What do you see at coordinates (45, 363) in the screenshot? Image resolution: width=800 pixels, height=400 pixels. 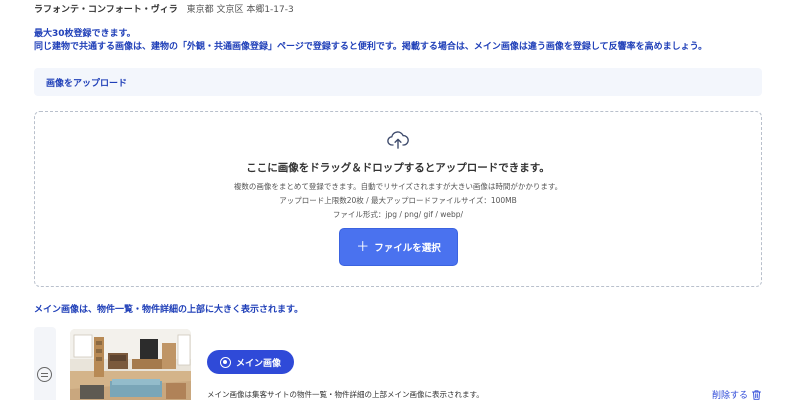 I see `drag-handle` at bounding box center [45, 363].